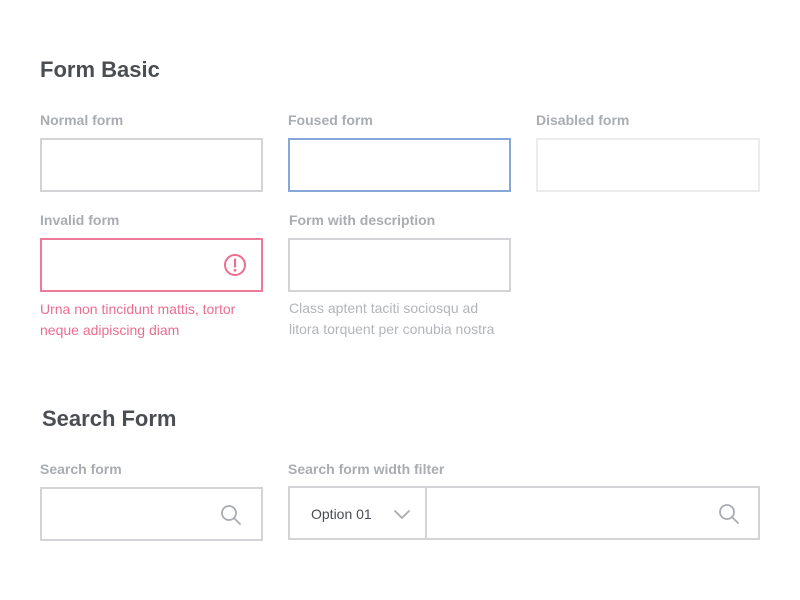 Image resolution: width=800 pixels, height=600 pixels. Describe the element at coordinates (330, 120) in the screenshot. I see `focused-form-label: Foused form` at that location.